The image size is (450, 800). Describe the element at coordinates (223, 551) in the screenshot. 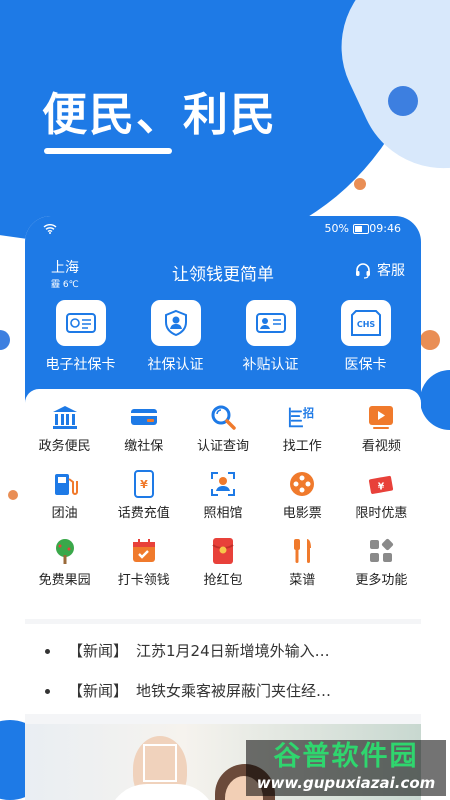

I see `red-envelope-icon` at that location.